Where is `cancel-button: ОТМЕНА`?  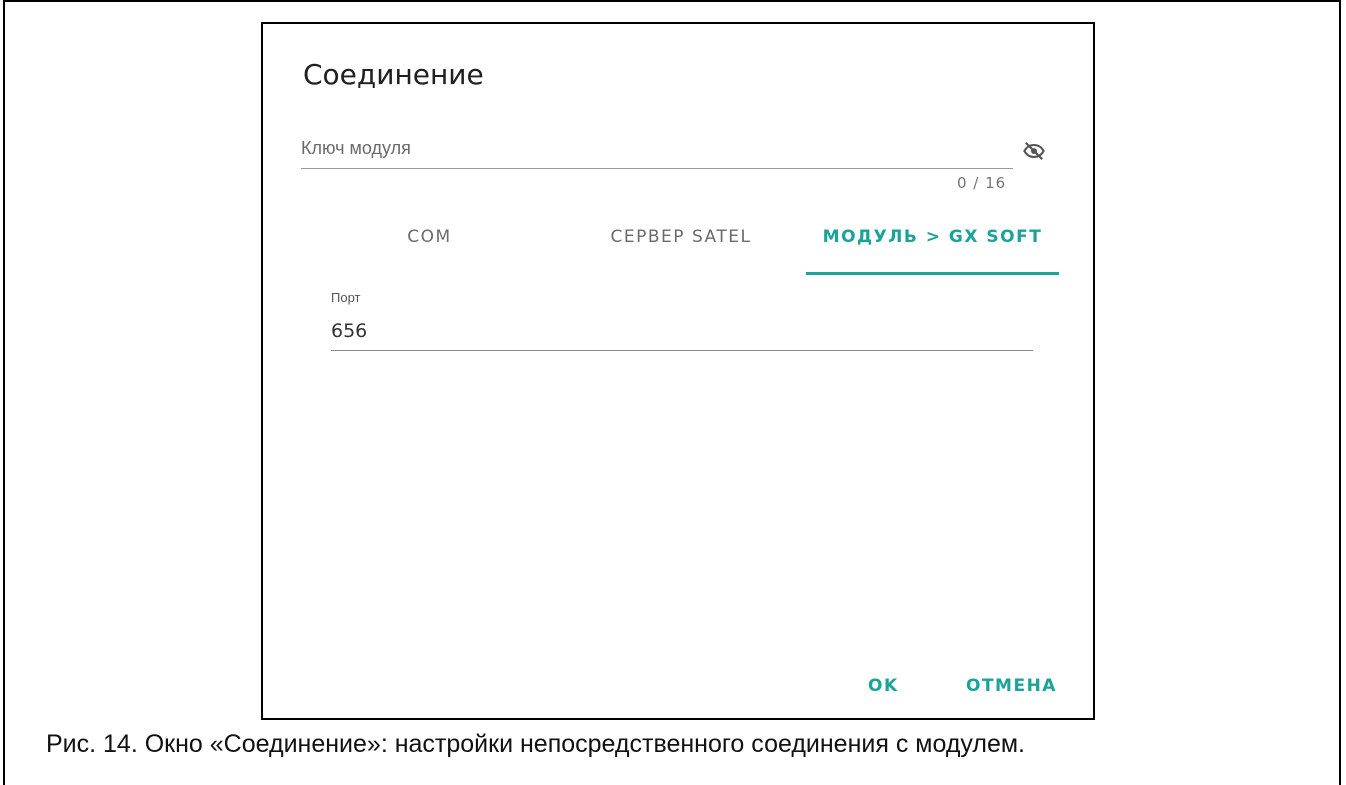
cancel-button: ОТМЕНА is located at coordinates (1011, 686).